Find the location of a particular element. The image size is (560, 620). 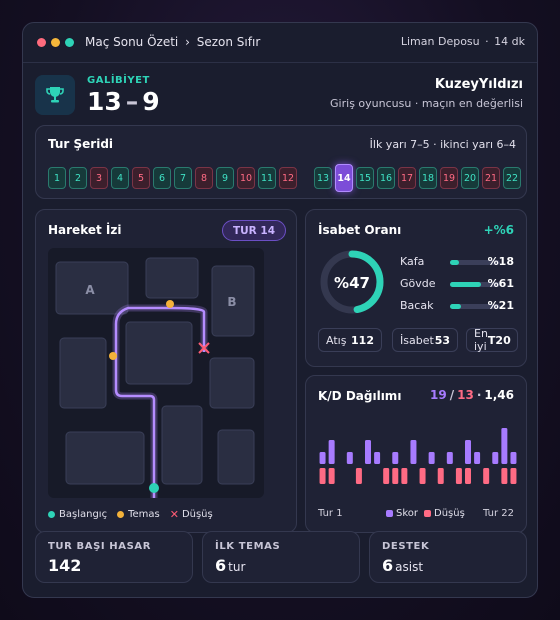

stat-label: Atış is located at coordinates (336, 340).